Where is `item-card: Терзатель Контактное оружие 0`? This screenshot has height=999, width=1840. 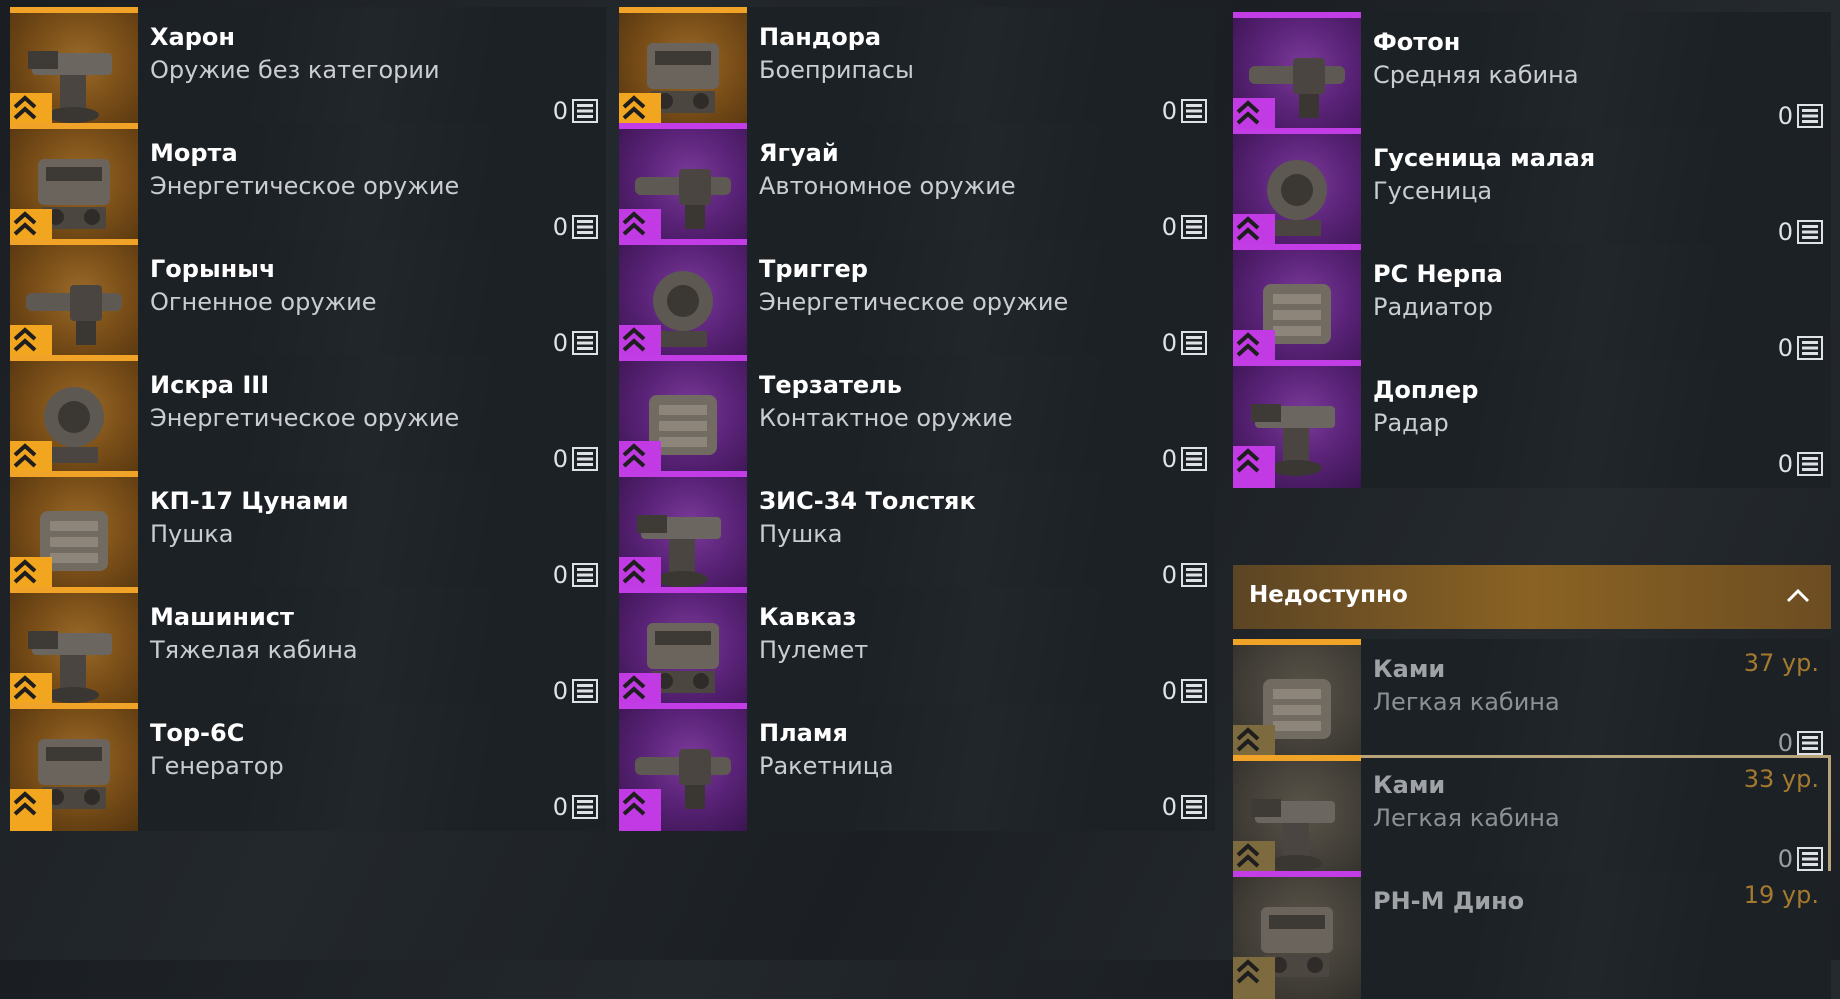
item-card: Терзатель Контактное оружие 0 is located at coordinates (917, 419).